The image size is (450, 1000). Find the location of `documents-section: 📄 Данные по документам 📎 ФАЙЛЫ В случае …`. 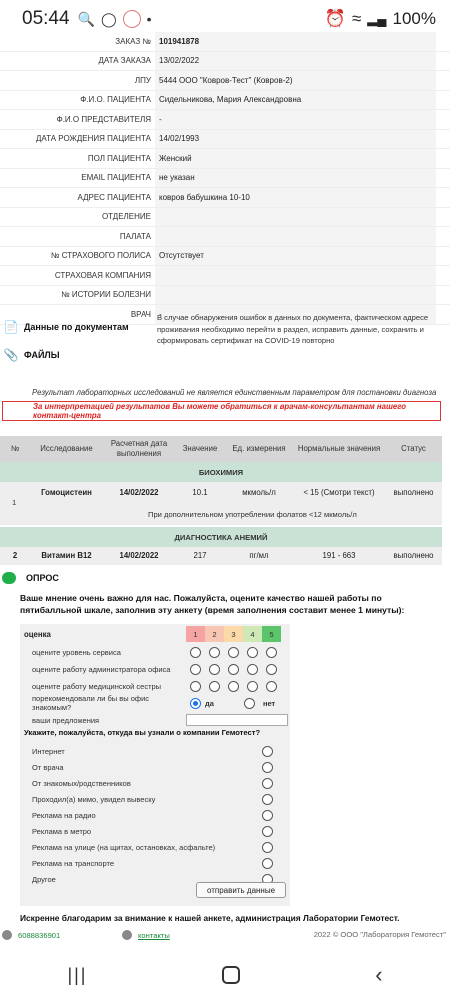

documents-section: 📄 Данные по документам 📎 ФАЙЛЫ В случае … is located at coordinates (224, 338).